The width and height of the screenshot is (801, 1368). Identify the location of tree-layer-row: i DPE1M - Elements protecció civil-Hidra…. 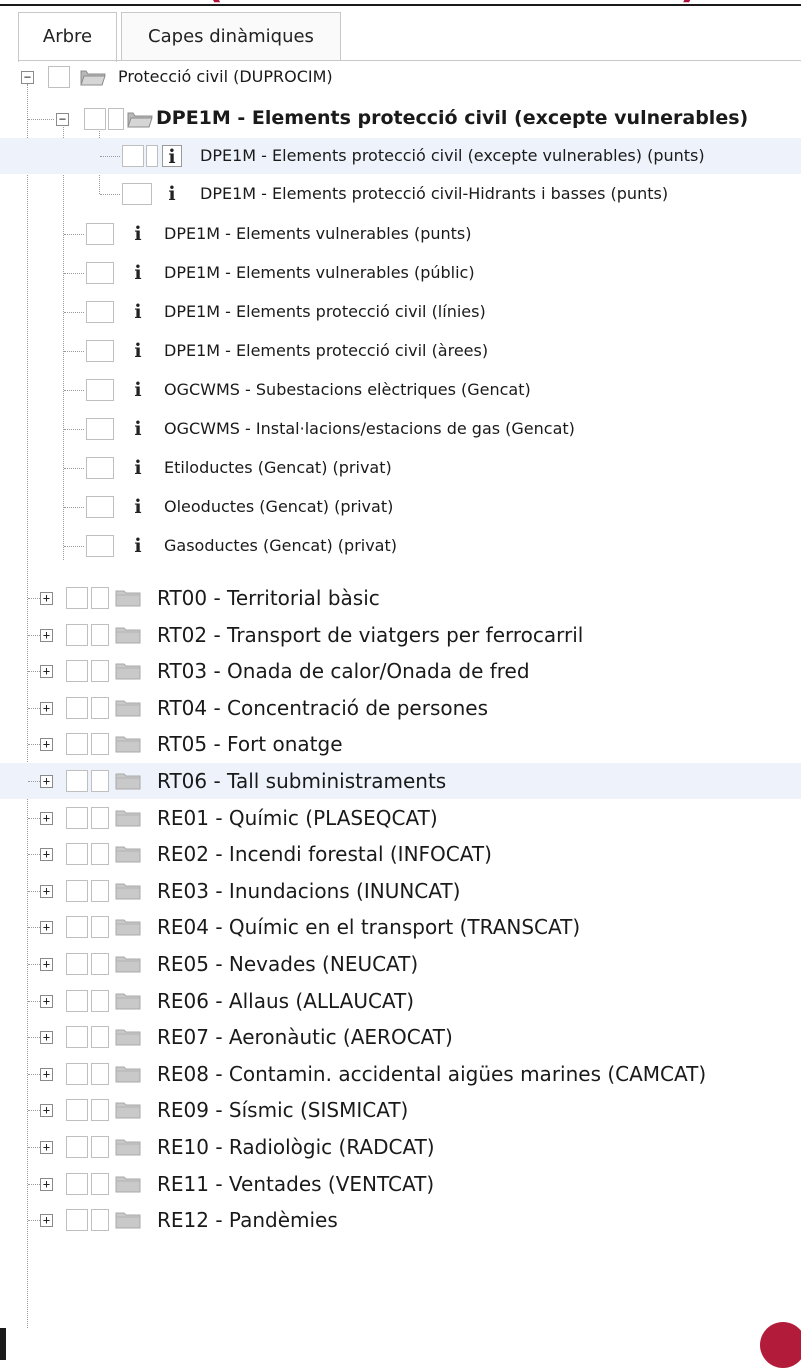
(400, 194).